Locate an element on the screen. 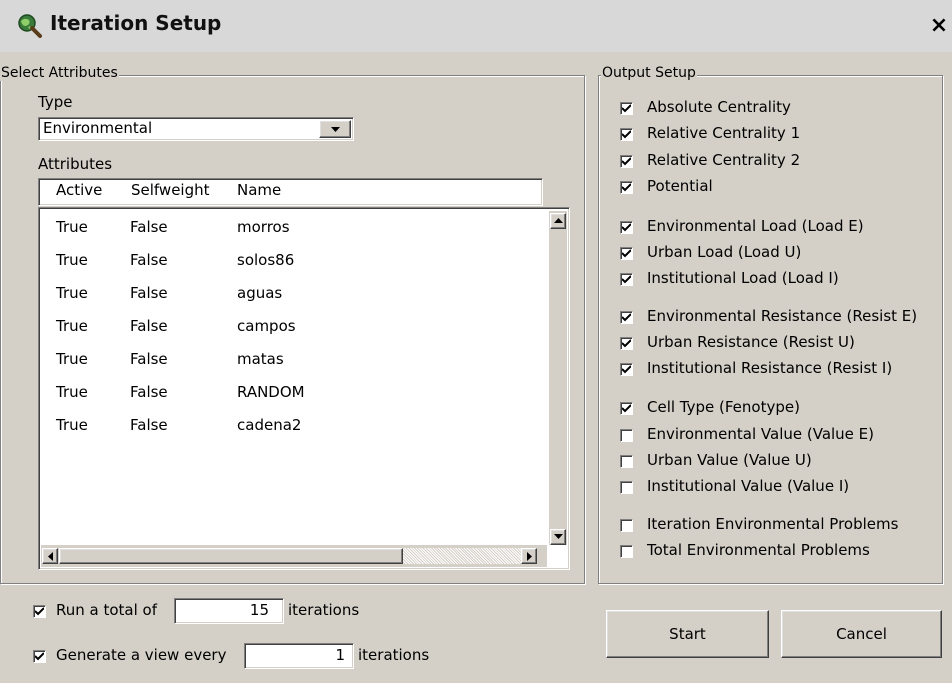  chevron-down-icon is located at coordinates (335, 129).